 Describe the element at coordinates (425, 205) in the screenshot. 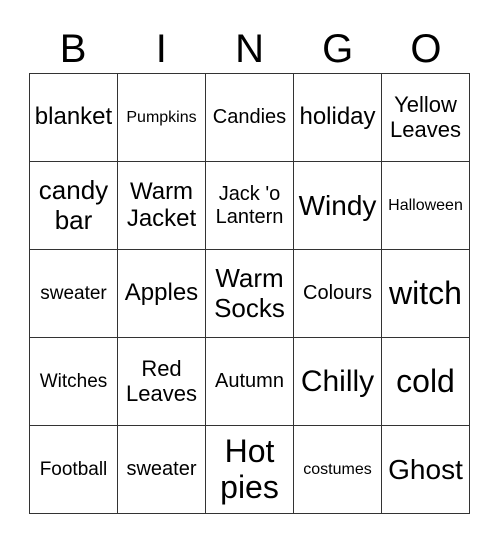

I see `bingo-cell: Halloween` at that location.